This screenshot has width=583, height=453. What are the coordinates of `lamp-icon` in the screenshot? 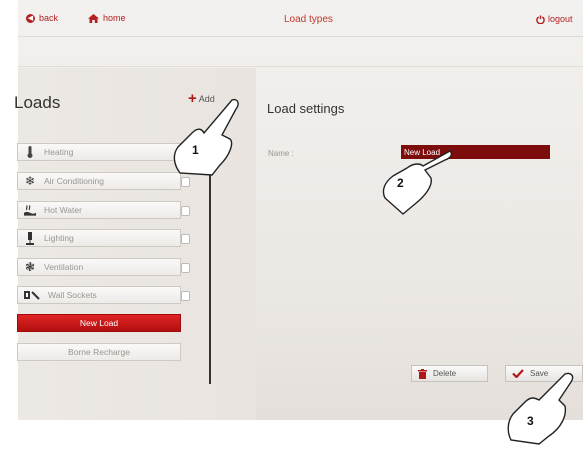 It's located at (30, 238).